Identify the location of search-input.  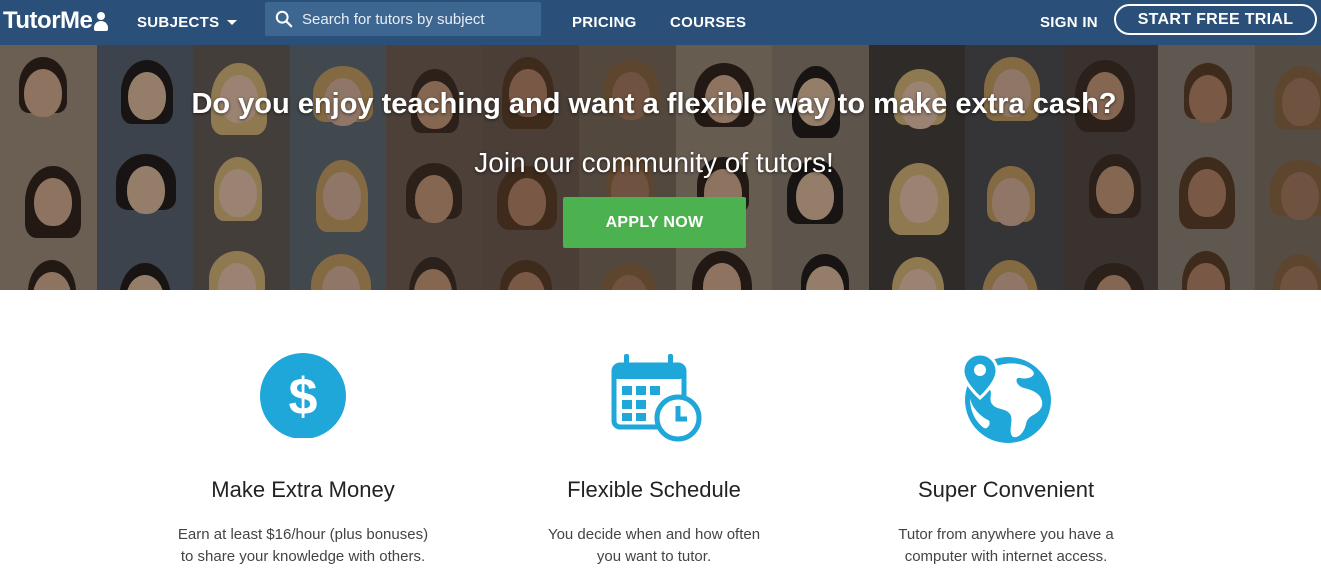
(417, 19).